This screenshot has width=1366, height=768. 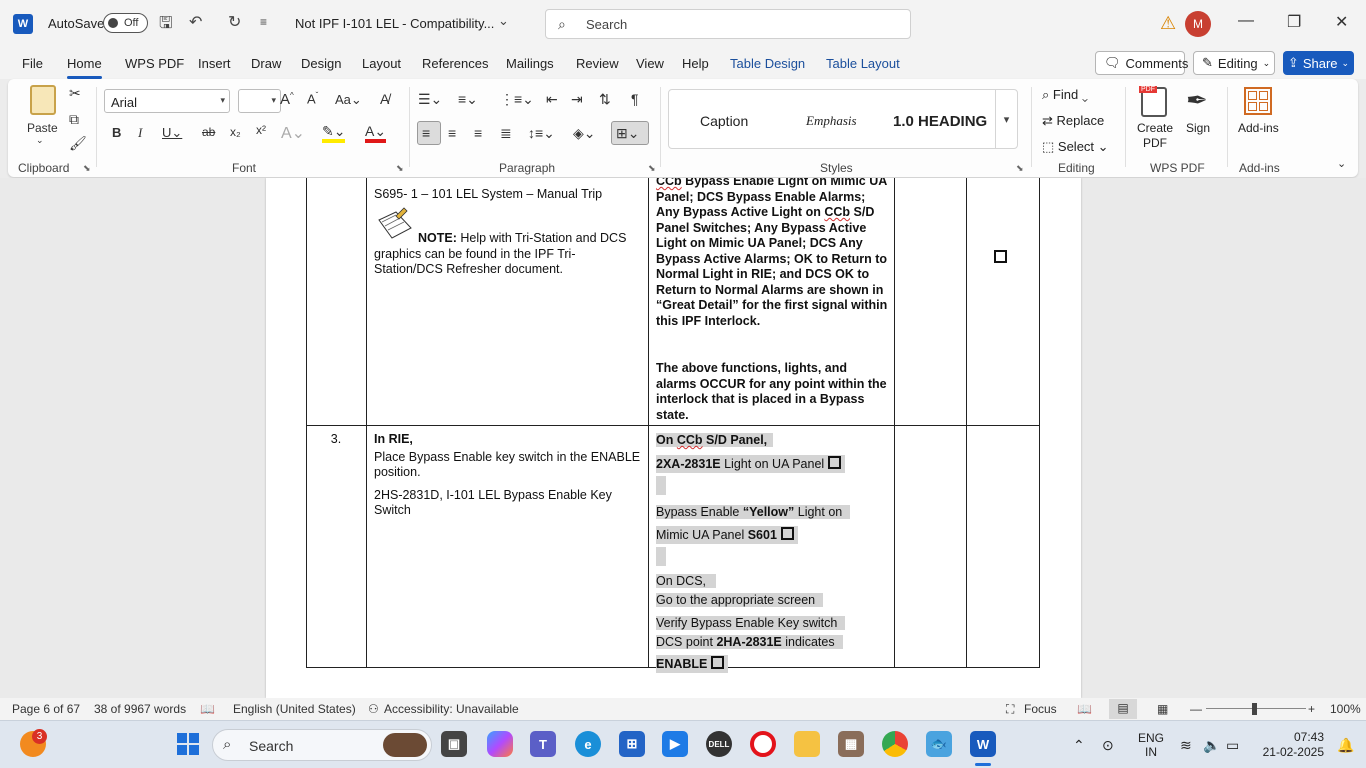 I want to click on superscript-icon: x², so click(x=261, y=130).